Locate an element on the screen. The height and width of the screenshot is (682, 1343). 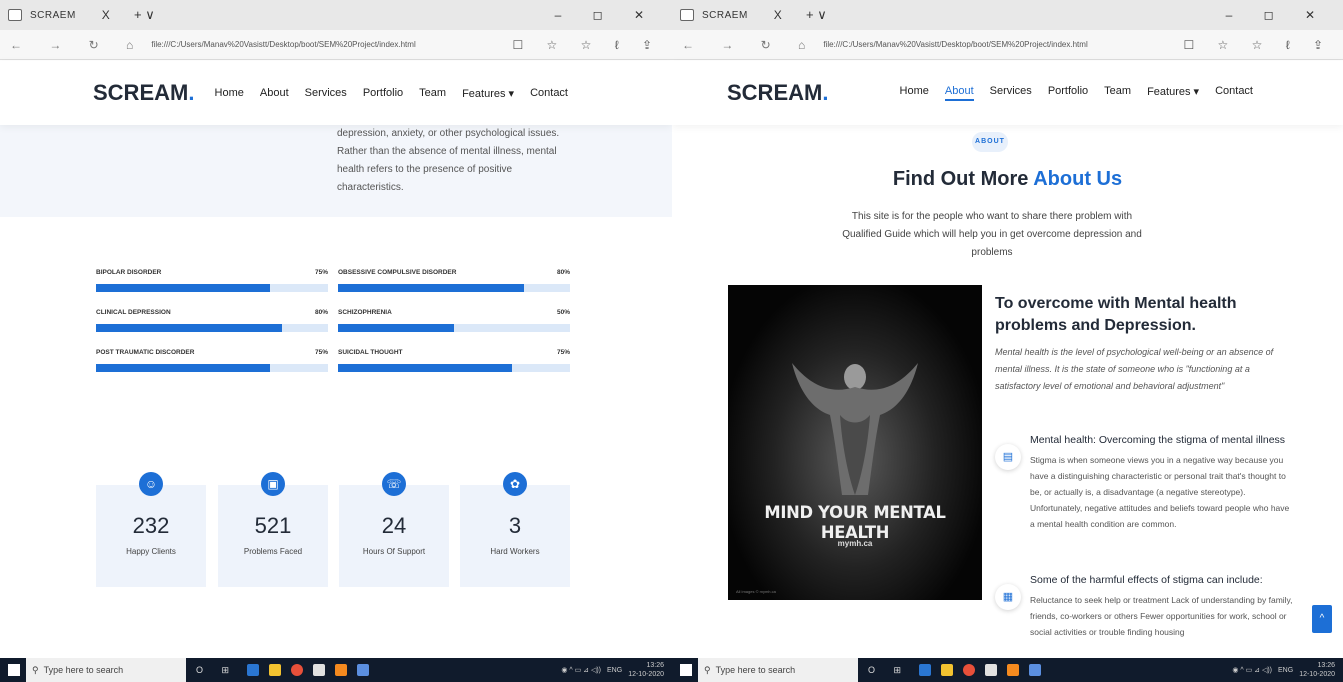
title-plain: Find Out More is located at coordinates (960, 179).